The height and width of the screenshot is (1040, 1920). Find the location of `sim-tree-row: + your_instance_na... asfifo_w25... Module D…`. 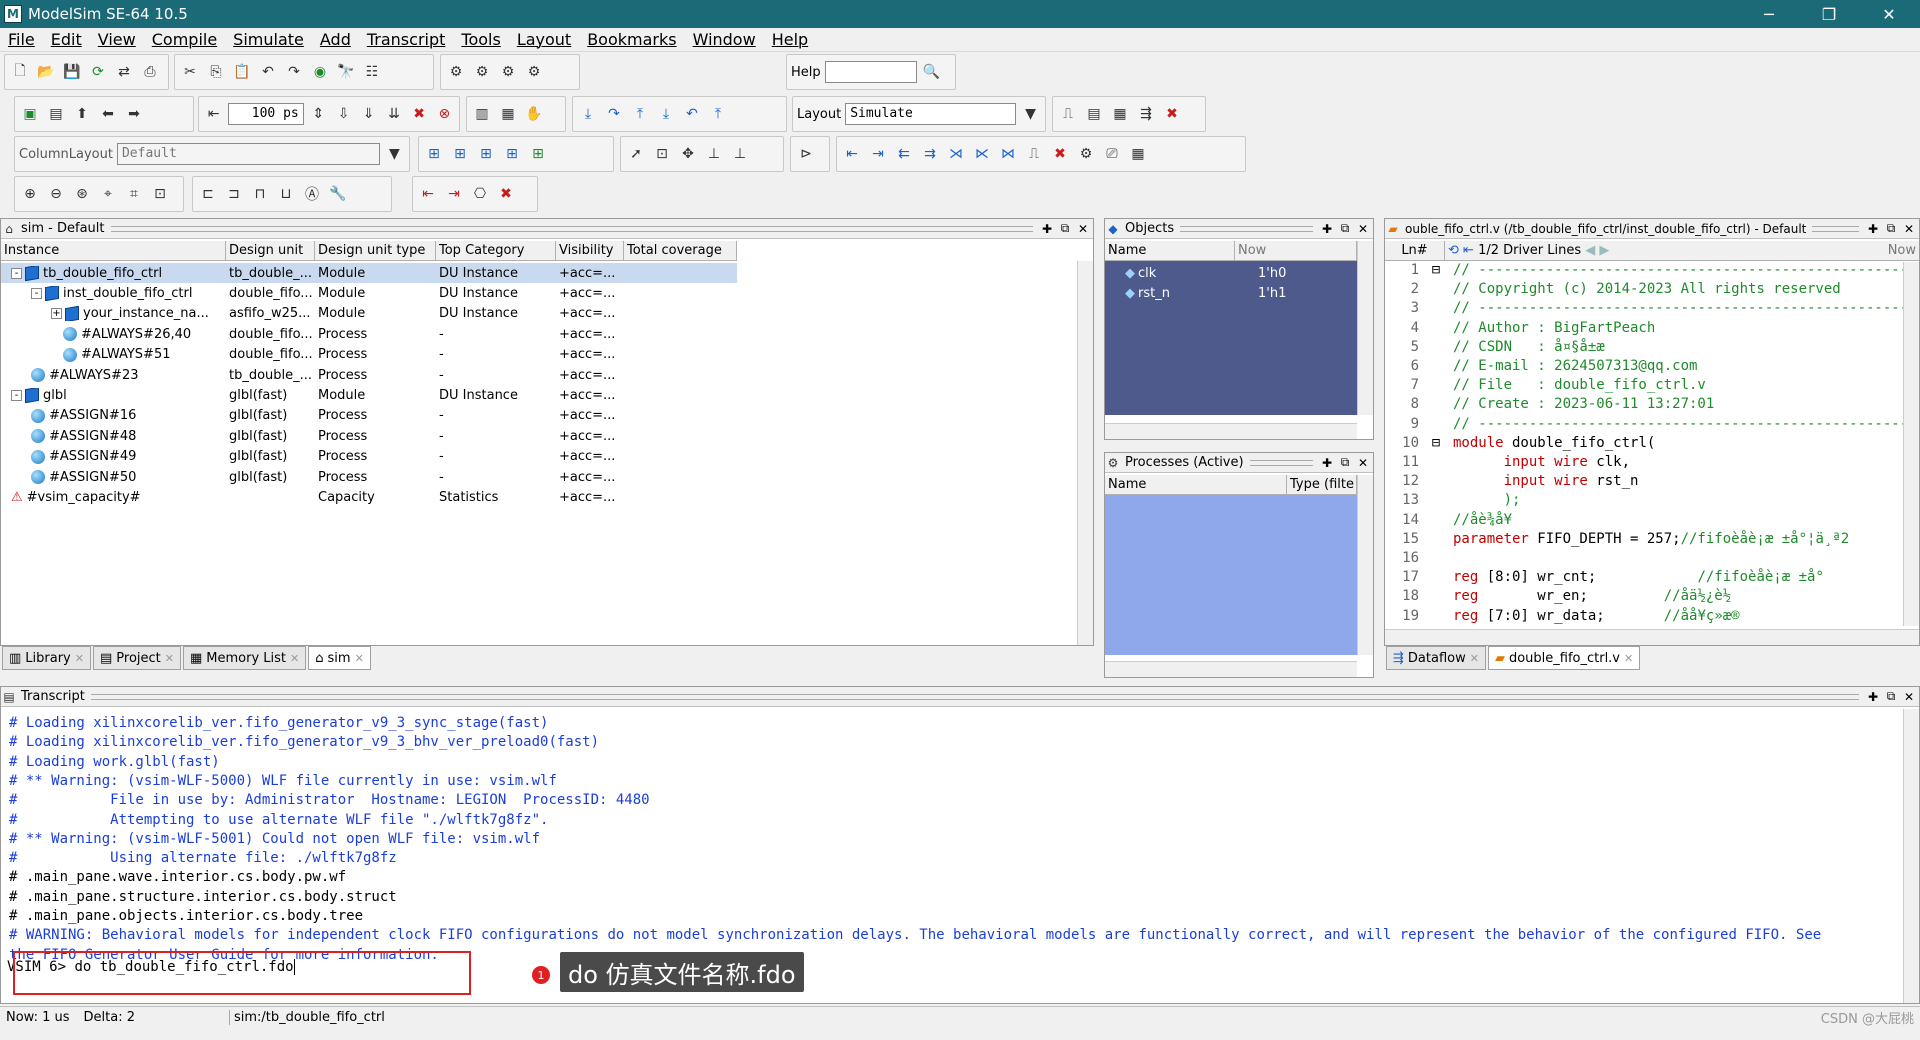

sim-tree-row: + your_instance_na... asfifo_w25... Module D… is located at coordinates (369, 314).